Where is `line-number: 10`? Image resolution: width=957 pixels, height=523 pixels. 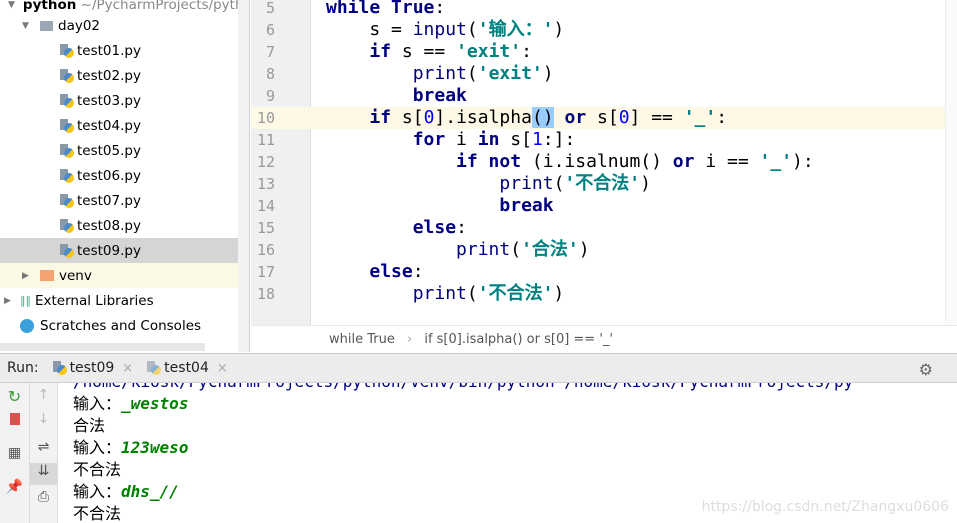
line-number: 10 is located at coordinates (265, 118).